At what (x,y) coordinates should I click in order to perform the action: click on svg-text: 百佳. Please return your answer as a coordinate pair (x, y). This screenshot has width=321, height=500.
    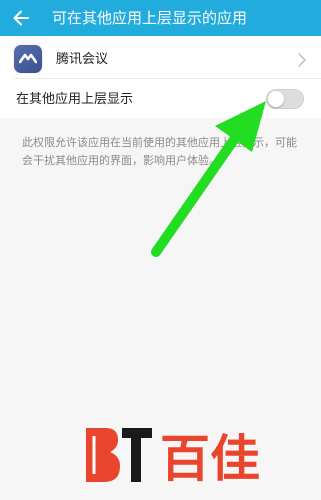
    Looking at the image, I should click on (210, 459).